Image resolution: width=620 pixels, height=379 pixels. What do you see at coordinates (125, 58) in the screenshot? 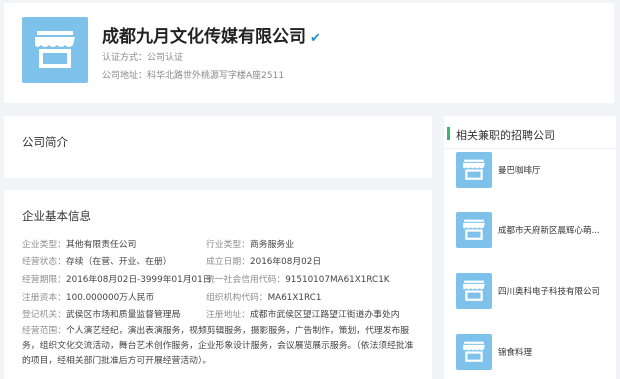
I see `cert-label: 认证方式：` at bounding box center [125, 58].